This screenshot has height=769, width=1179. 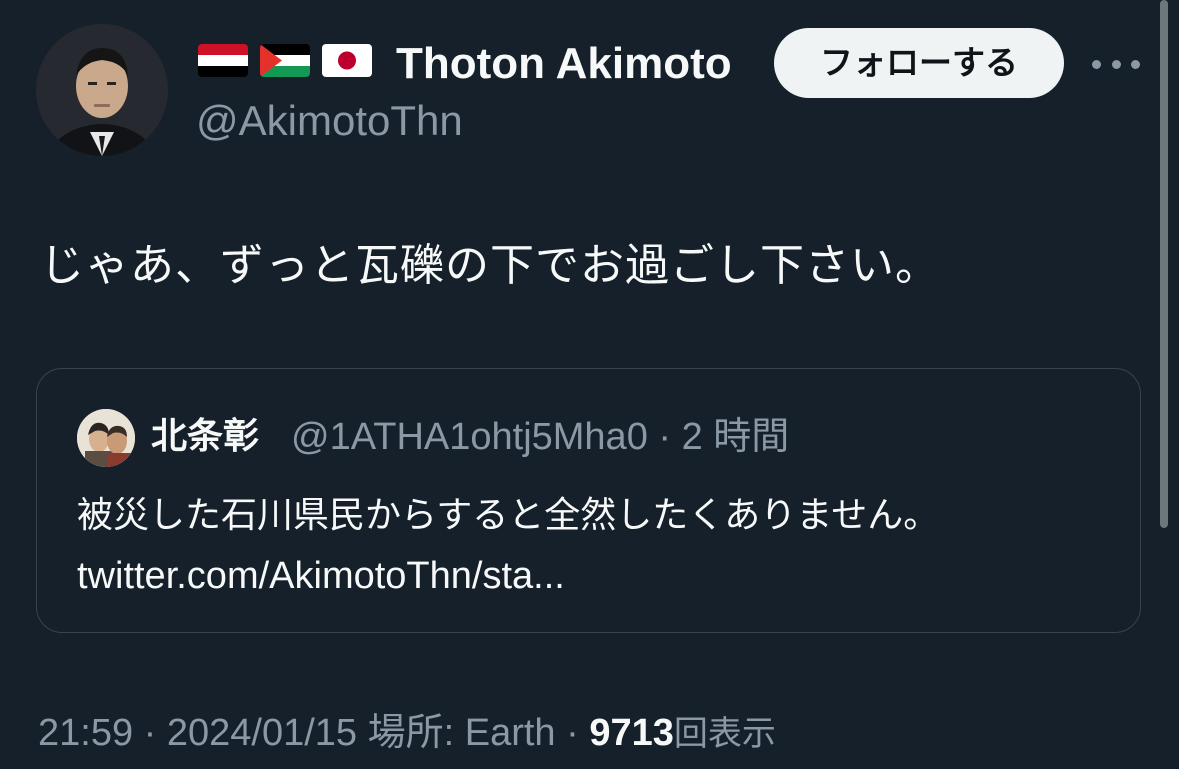 I want to click on views-count: 9713, so click(x=631, y=733).